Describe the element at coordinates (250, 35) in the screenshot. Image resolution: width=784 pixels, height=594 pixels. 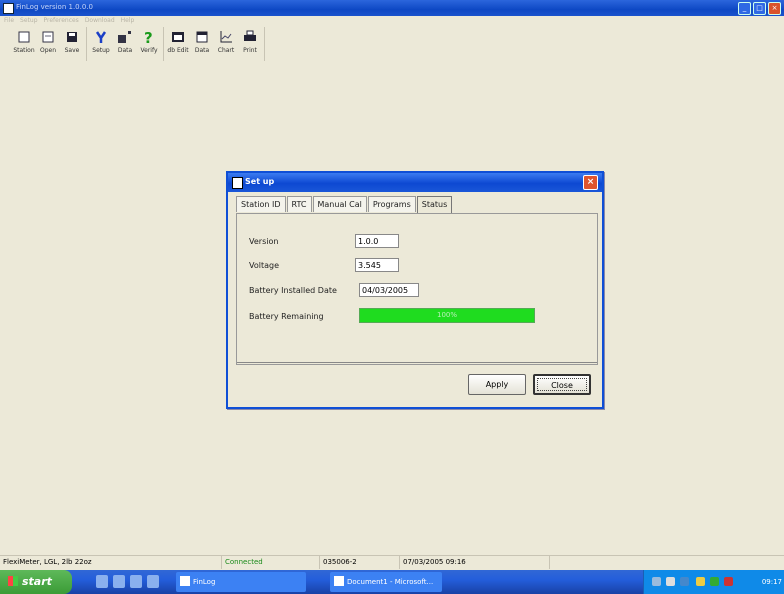
I see `print-icon` at that location.